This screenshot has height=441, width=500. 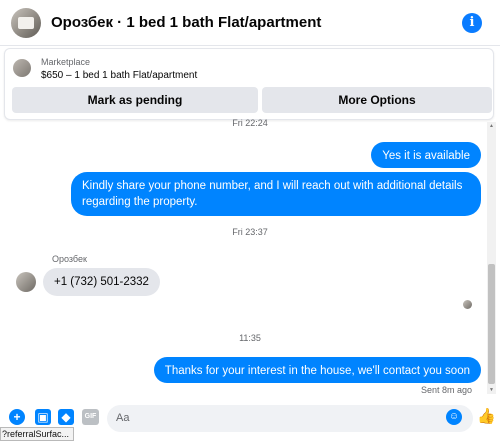 I want to click on emoji-icon: ☺, so click(x=454, y=417).